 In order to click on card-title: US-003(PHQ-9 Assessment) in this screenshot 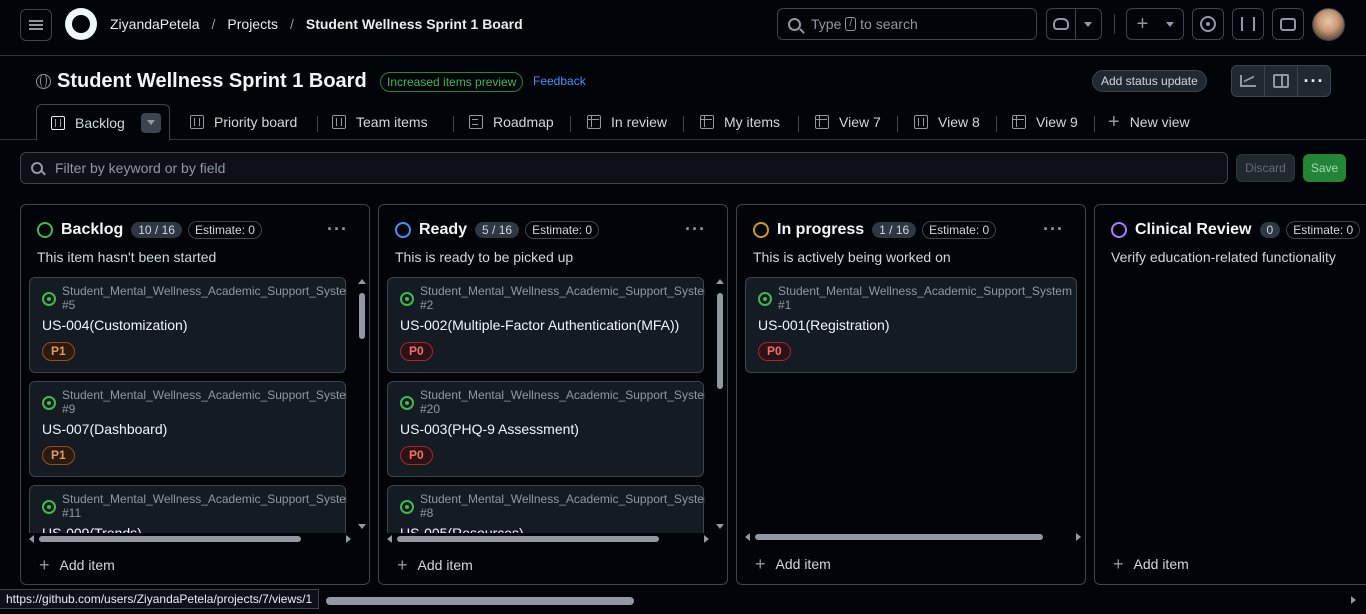, I will do `click(489, 429)`.